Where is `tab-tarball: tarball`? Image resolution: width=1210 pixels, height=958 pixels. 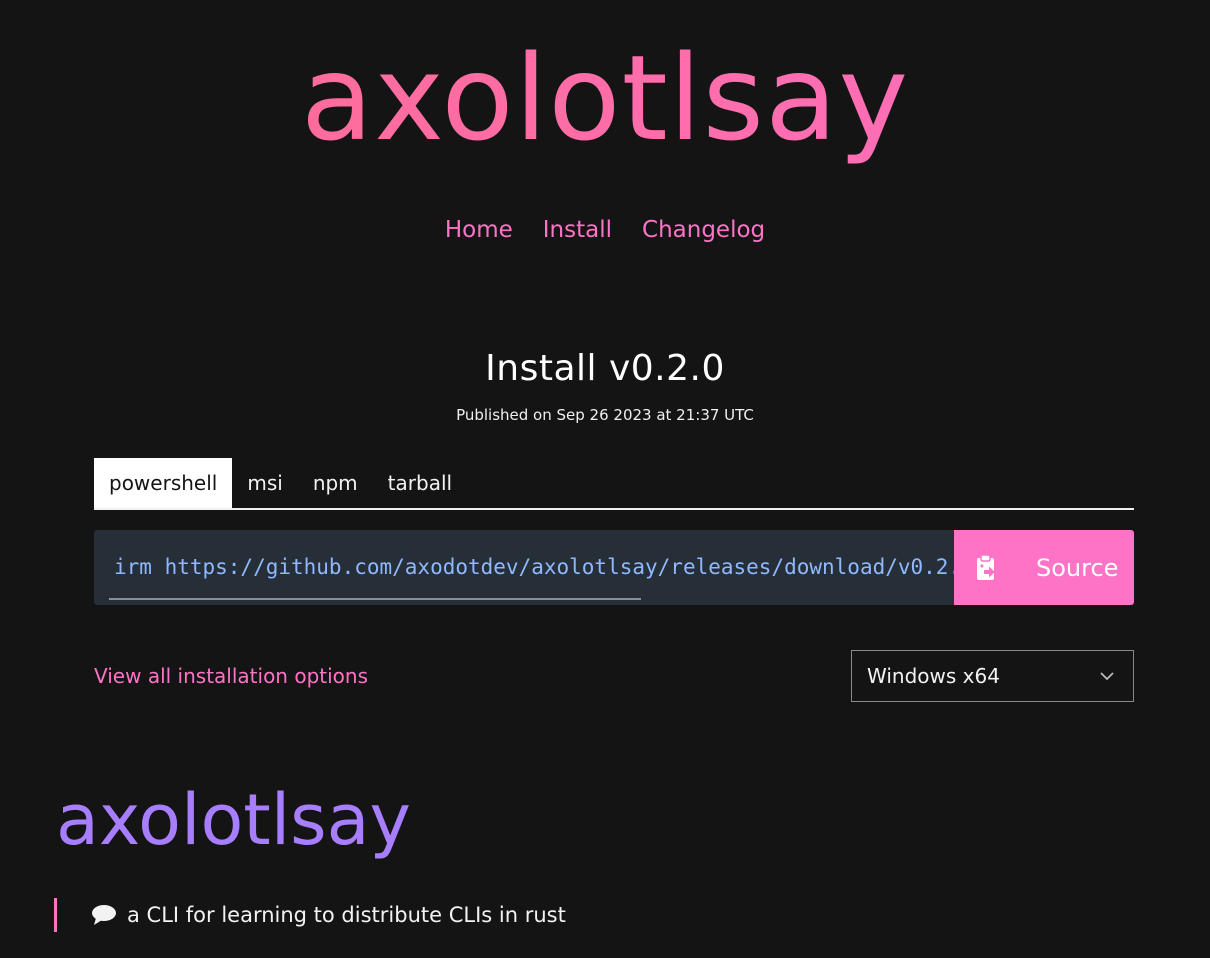 tab-tarball: tarball is located at coordinates (420, 483).